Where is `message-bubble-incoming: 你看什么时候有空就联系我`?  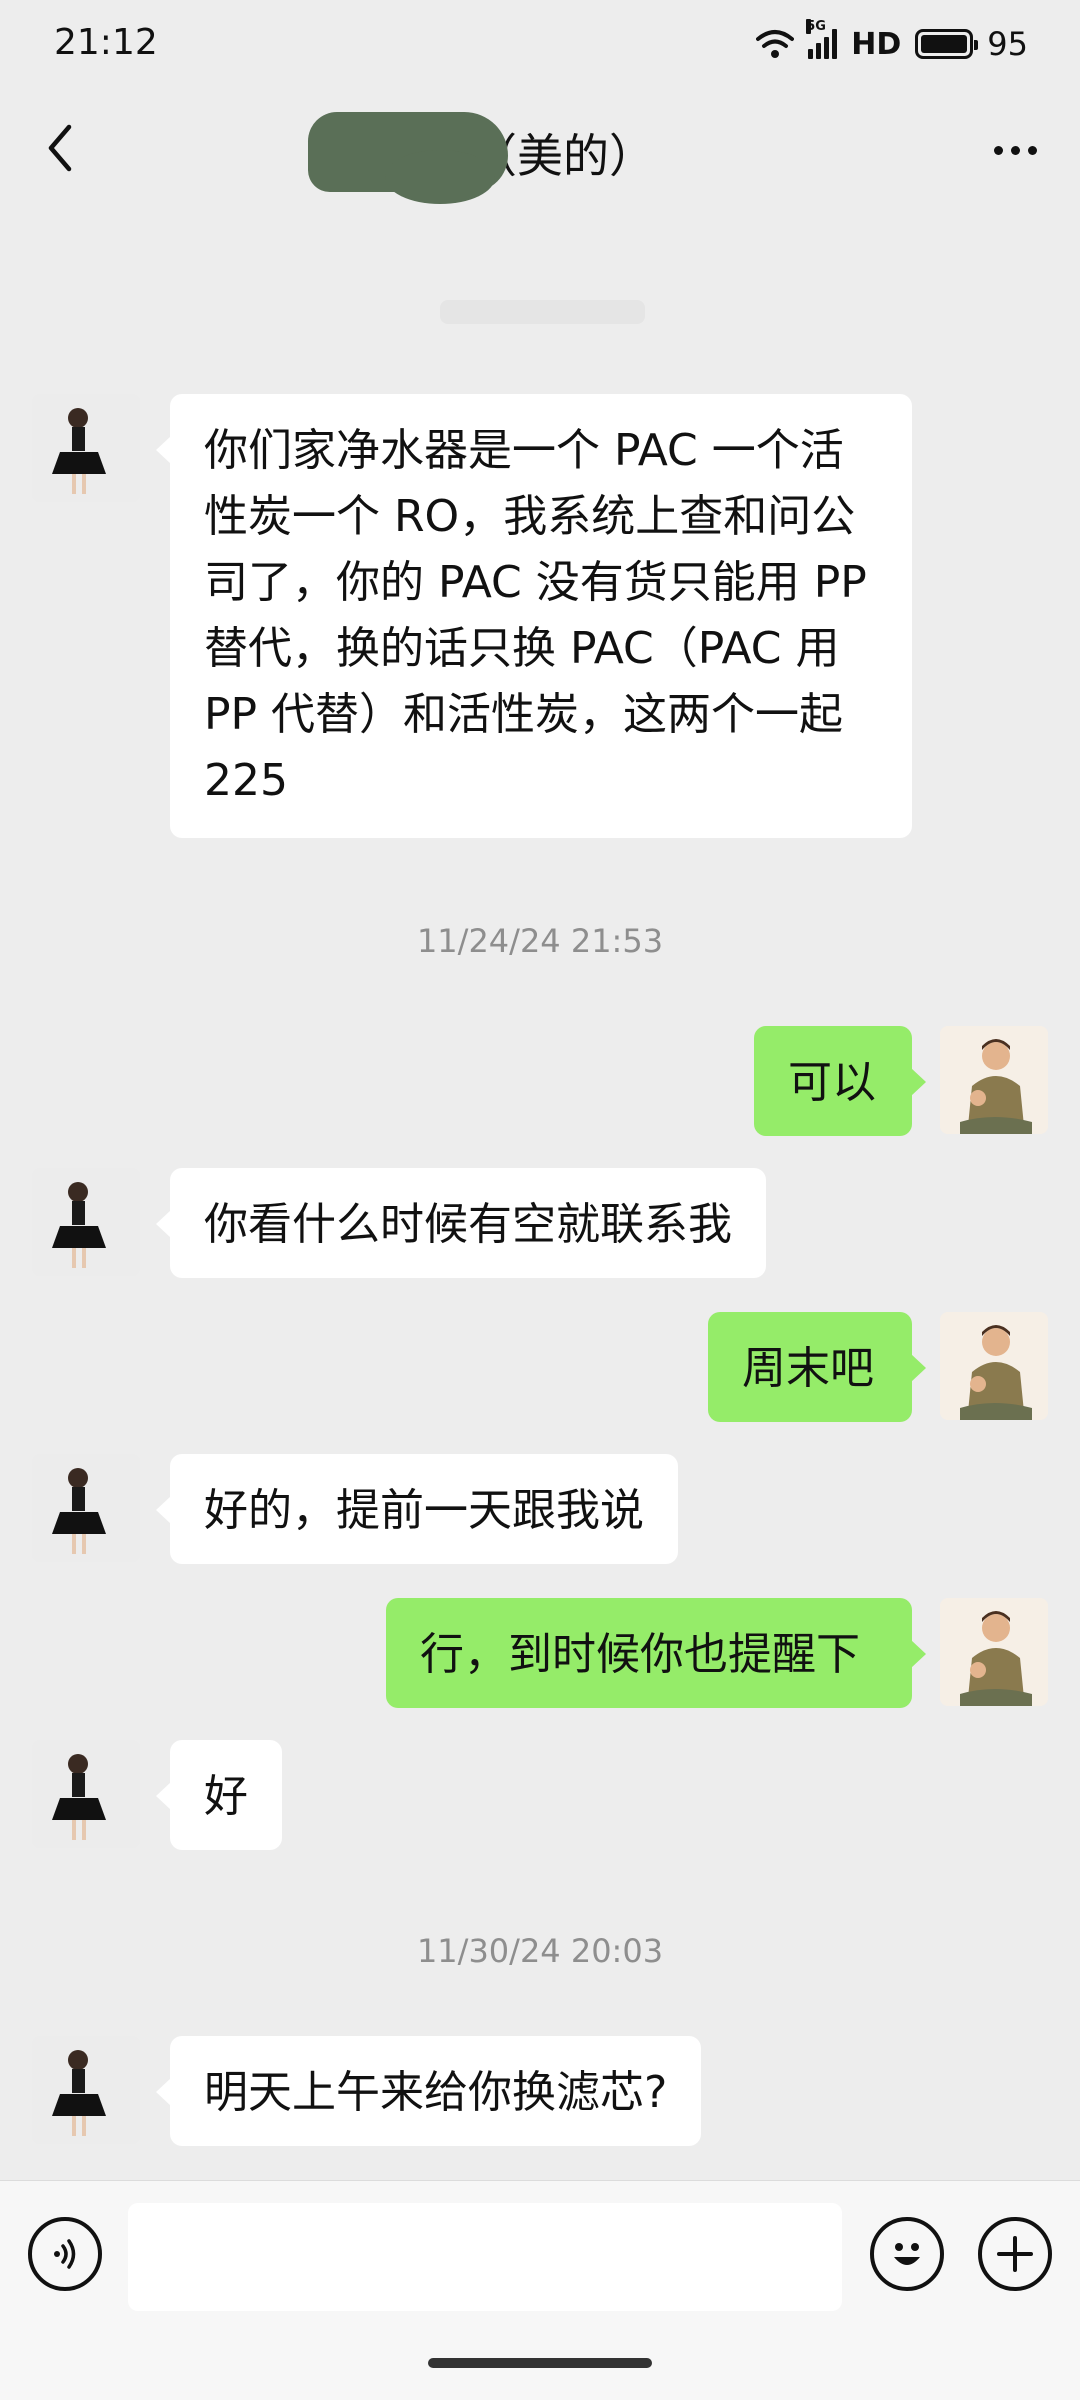 message-bubble-incoming: 你看什么时候有空就联系我 is located at coordinates (461, 1223).